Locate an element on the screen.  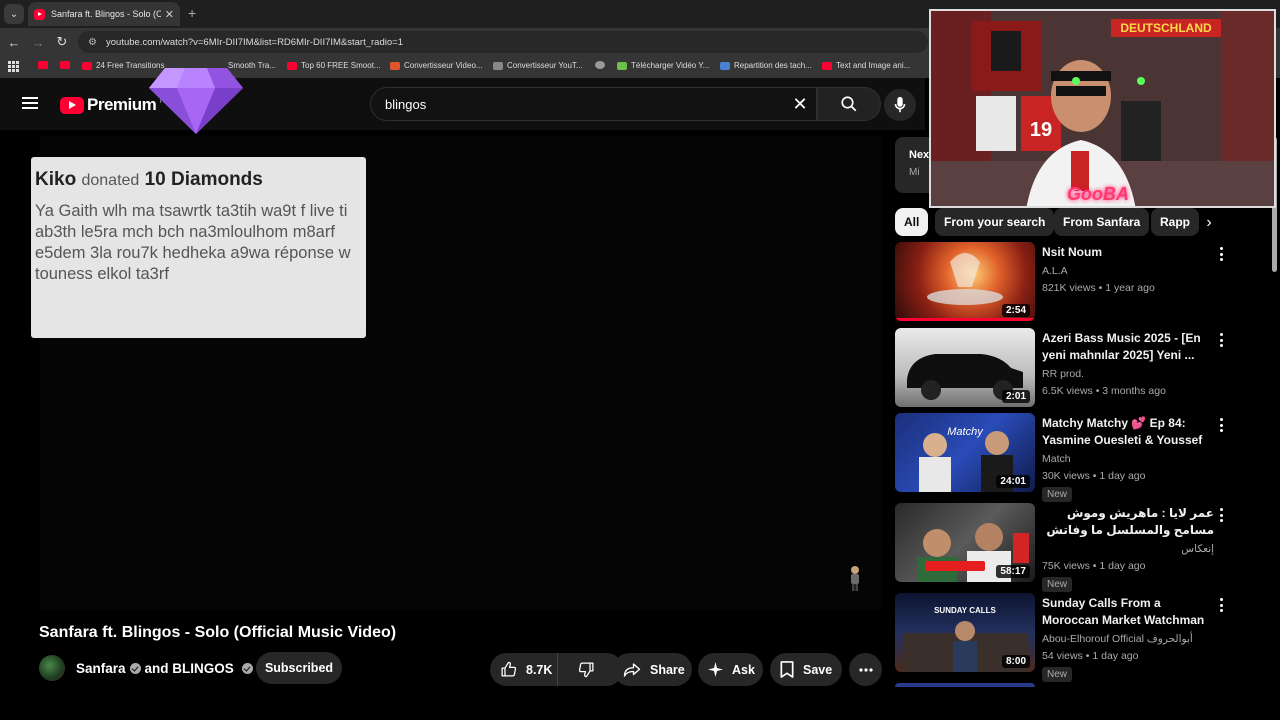
subscribe-button: Subscribed is located at coordinates (299, 668).